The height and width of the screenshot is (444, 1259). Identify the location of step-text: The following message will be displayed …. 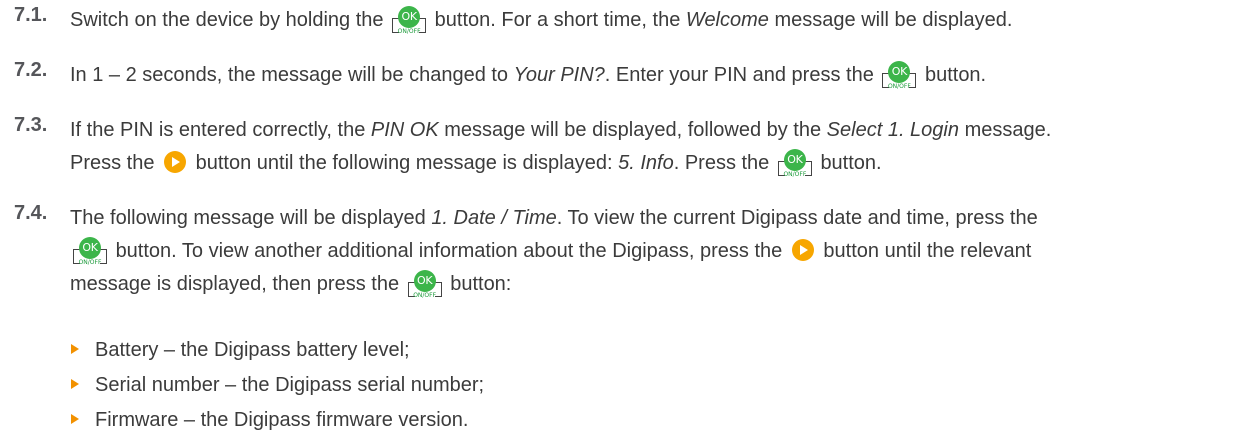
(554, 218).